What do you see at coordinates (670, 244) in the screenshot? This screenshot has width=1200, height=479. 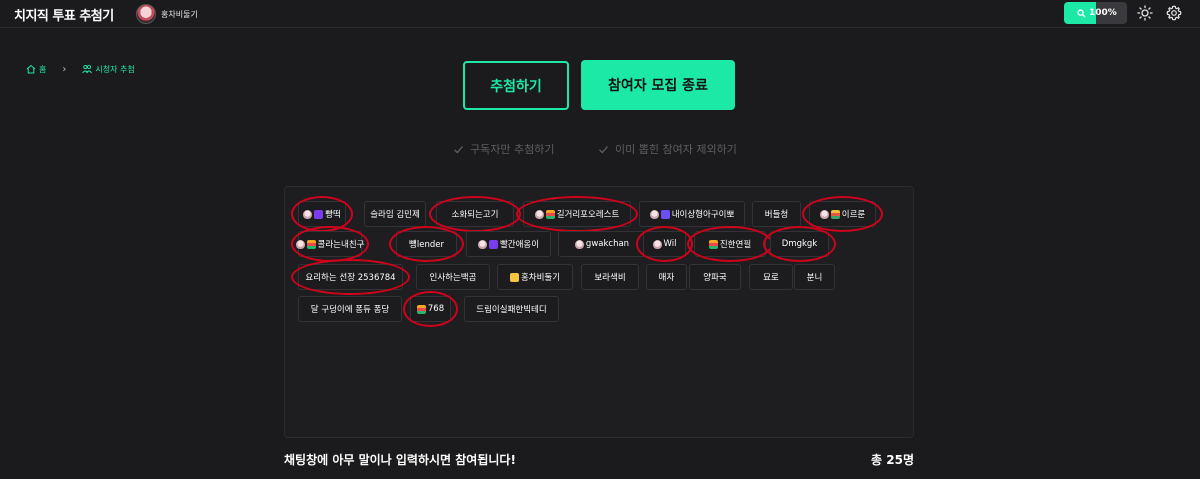 I see `participant-name: Wil` at bounding box center [670, 244].